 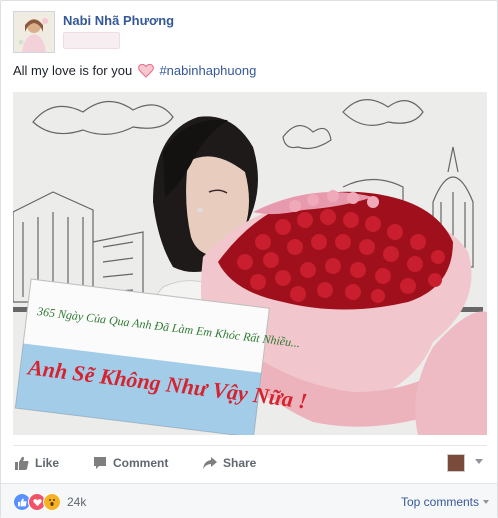 What do you see at coordinates (134, 70) in the screenshot?
I see `post-status: All my love is for you #nabinhaphuong` at bounding box center [134, 70].